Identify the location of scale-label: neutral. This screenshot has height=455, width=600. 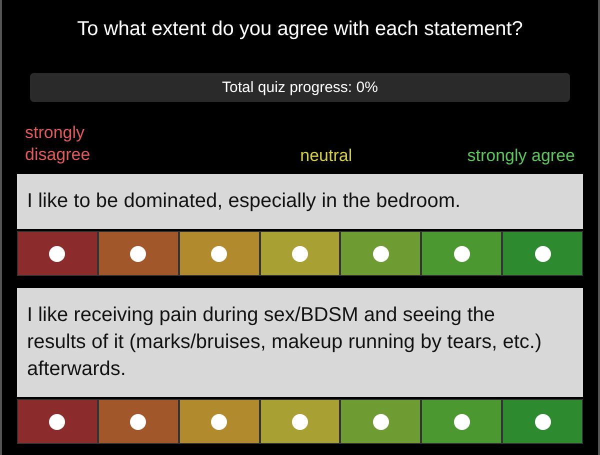
(326, 156).